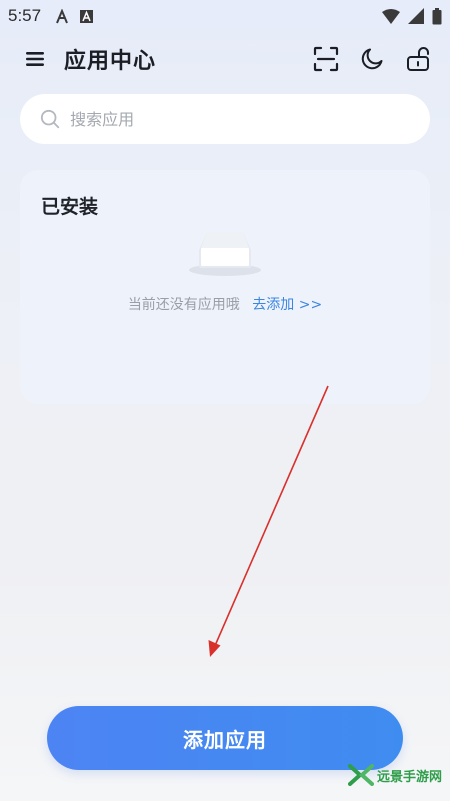 The image size is (450, 801). I want to click on watermark: 远景手游网, so click(395, 775).